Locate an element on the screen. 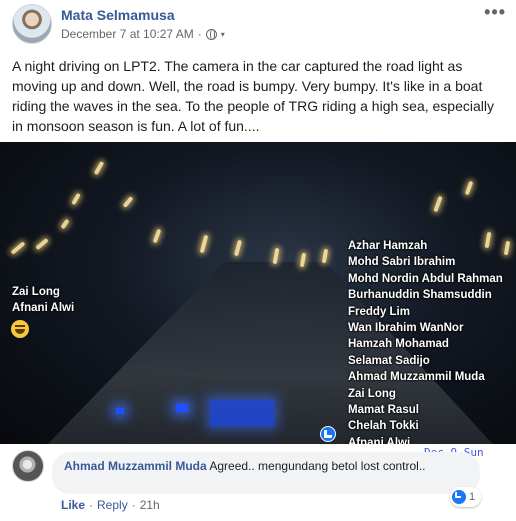 The width and height of the screenshot is (516, 521). photo-tag: Freddy Lim is located at coordinates (425, 312).